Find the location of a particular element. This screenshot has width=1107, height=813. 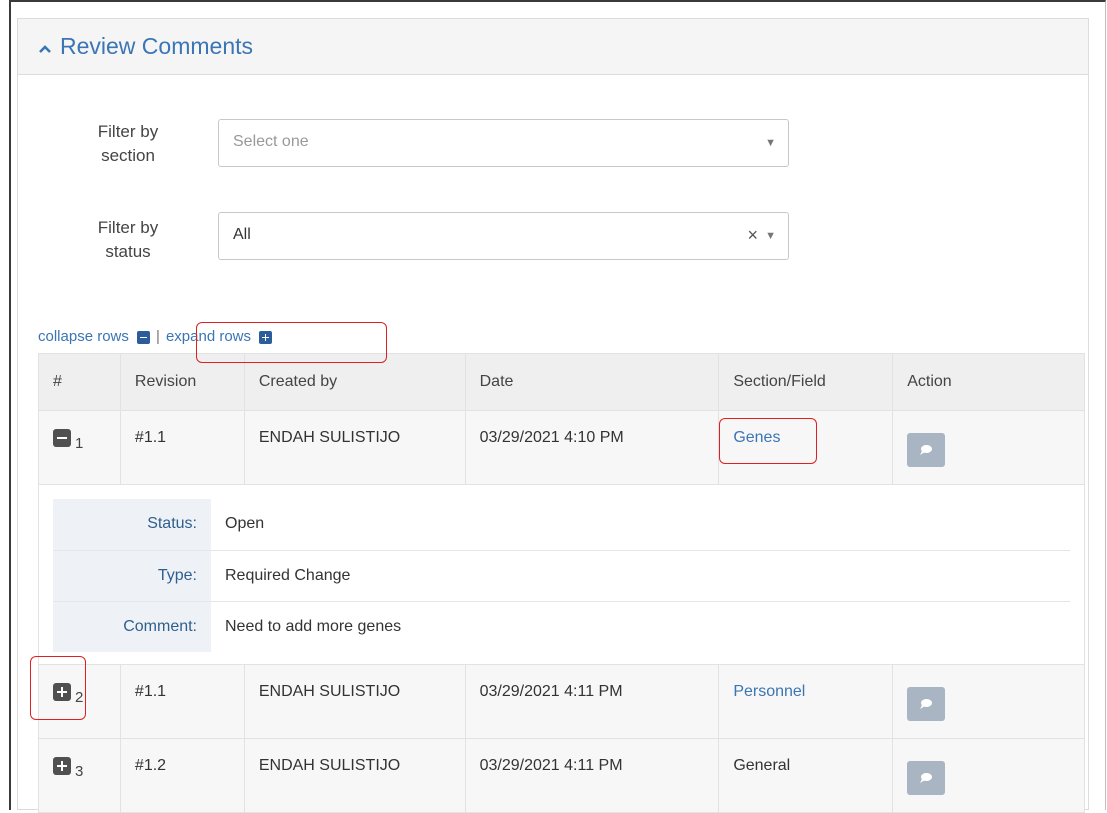

row-number: 3 is located at coordinates (79, 772).